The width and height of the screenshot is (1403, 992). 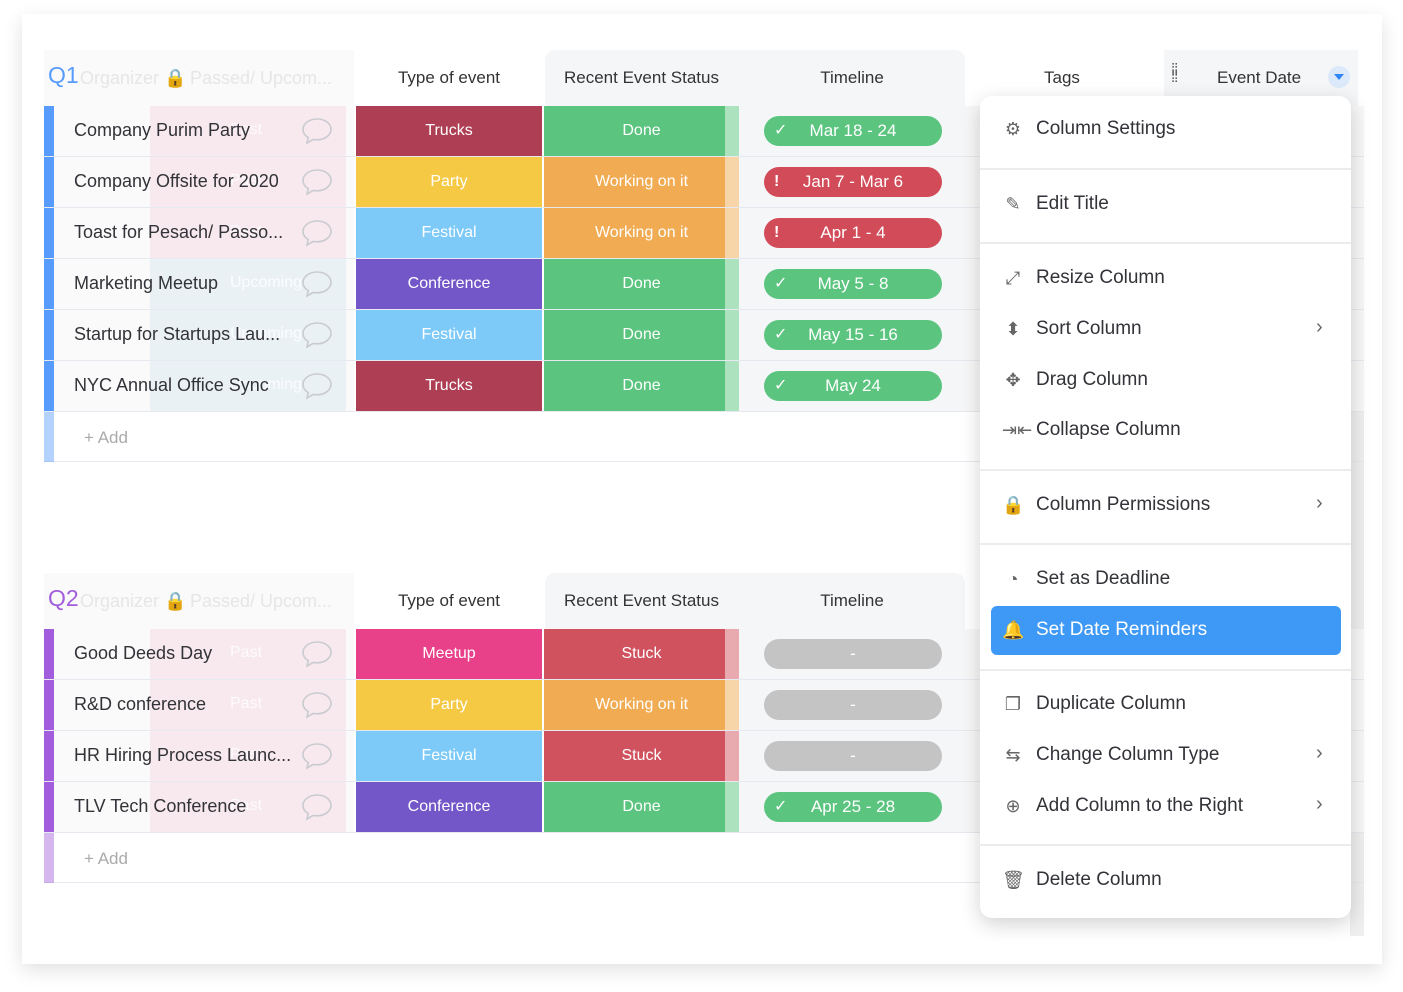 I want to click on menu-item-add-column-to-the-right: ⊕ Add Column to the Right ›, so click(x=1165, y=806).